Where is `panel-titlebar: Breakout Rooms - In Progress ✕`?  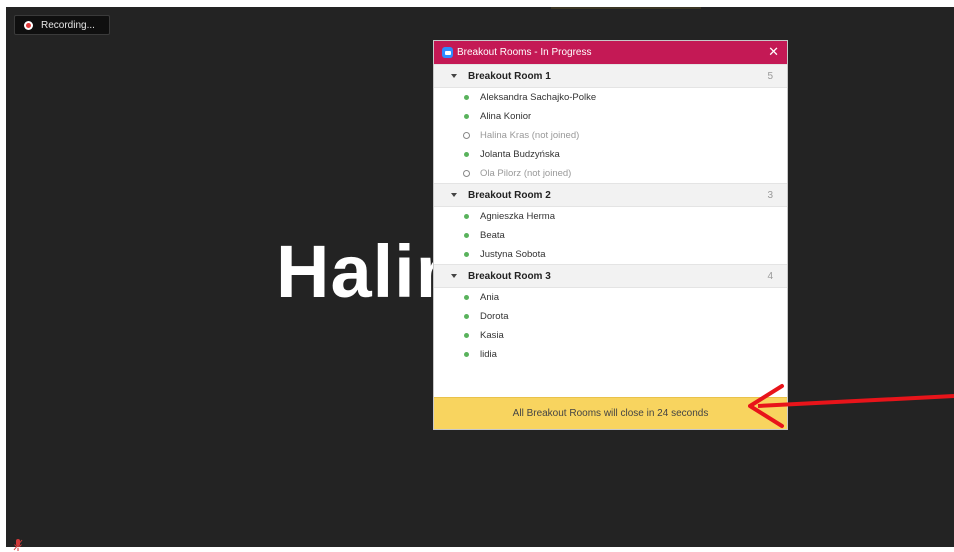 panel-titlebar: Breakout Rooms - In Progress ✕ is located at coordinates (610, 52).